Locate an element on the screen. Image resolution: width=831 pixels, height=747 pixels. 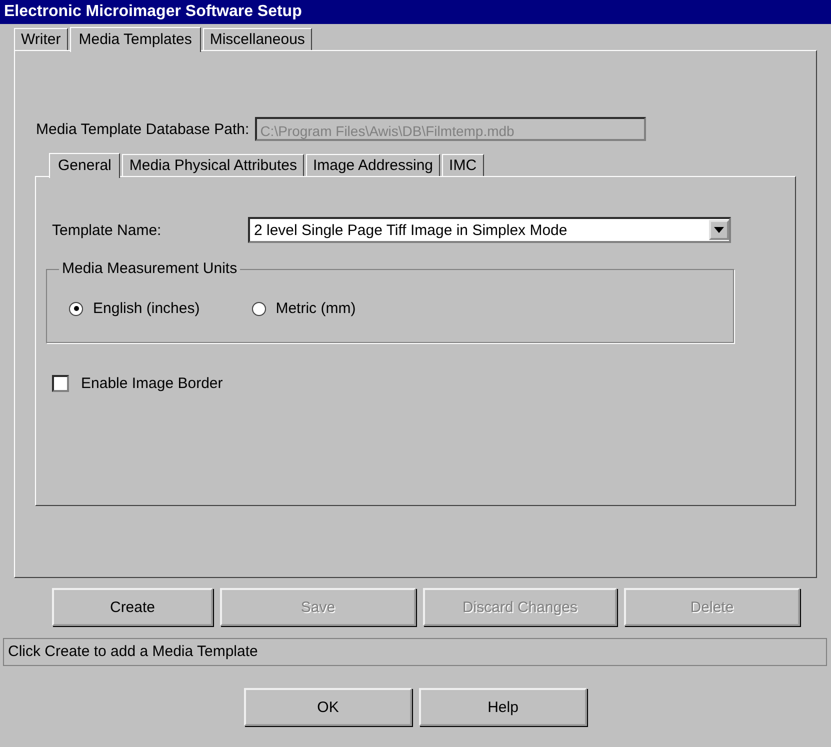
tab: Media Physical Attributes is located at coordinates (213, 165).